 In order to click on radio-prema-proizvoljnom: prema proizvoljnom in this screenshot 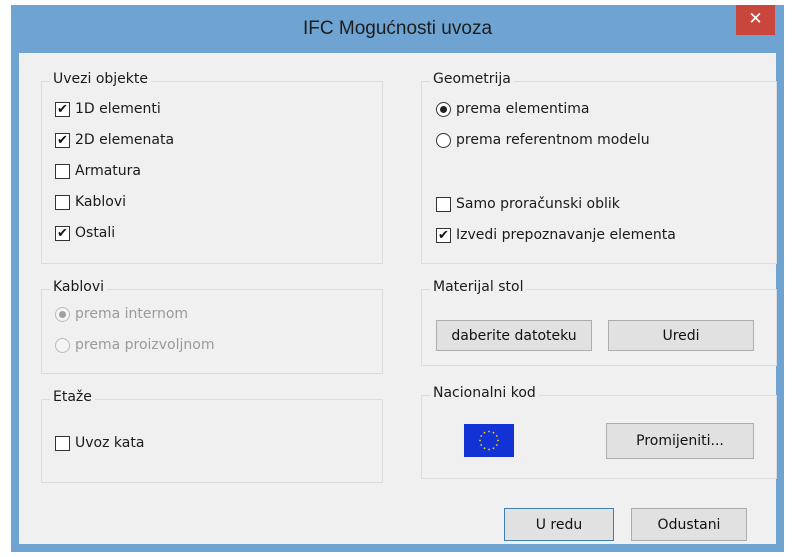, I will do `click(134, 345)`.